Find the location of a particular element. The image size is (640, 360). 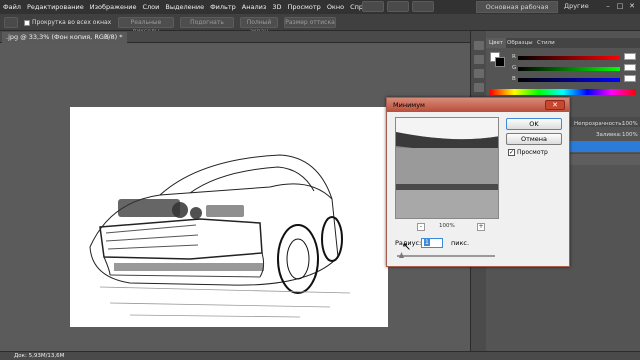

zoom-level-button is located at coordinates (423, 6).